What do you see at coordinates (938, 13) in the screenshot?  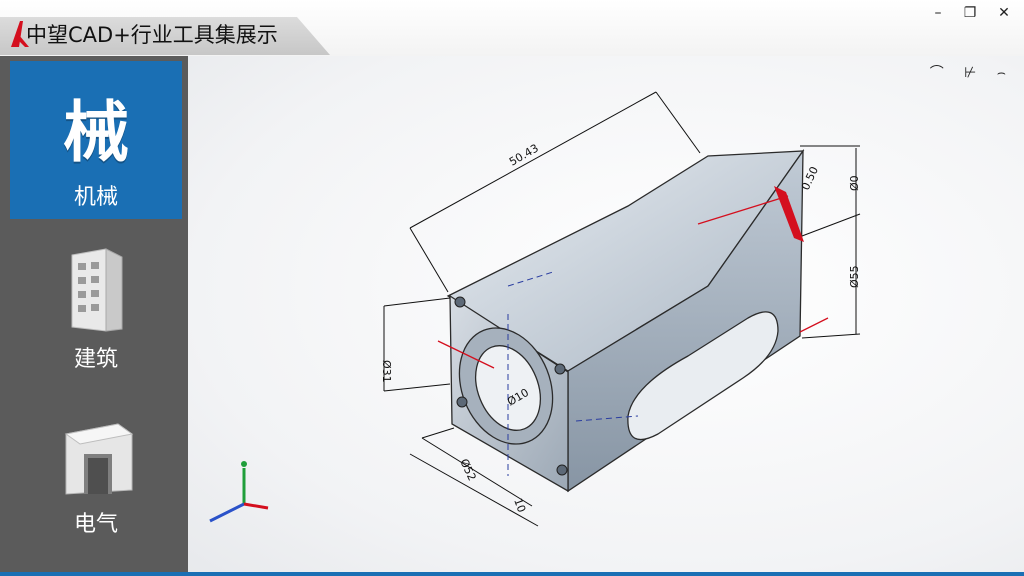 I see `minimize-button: –` at bounding box center [938, 13].